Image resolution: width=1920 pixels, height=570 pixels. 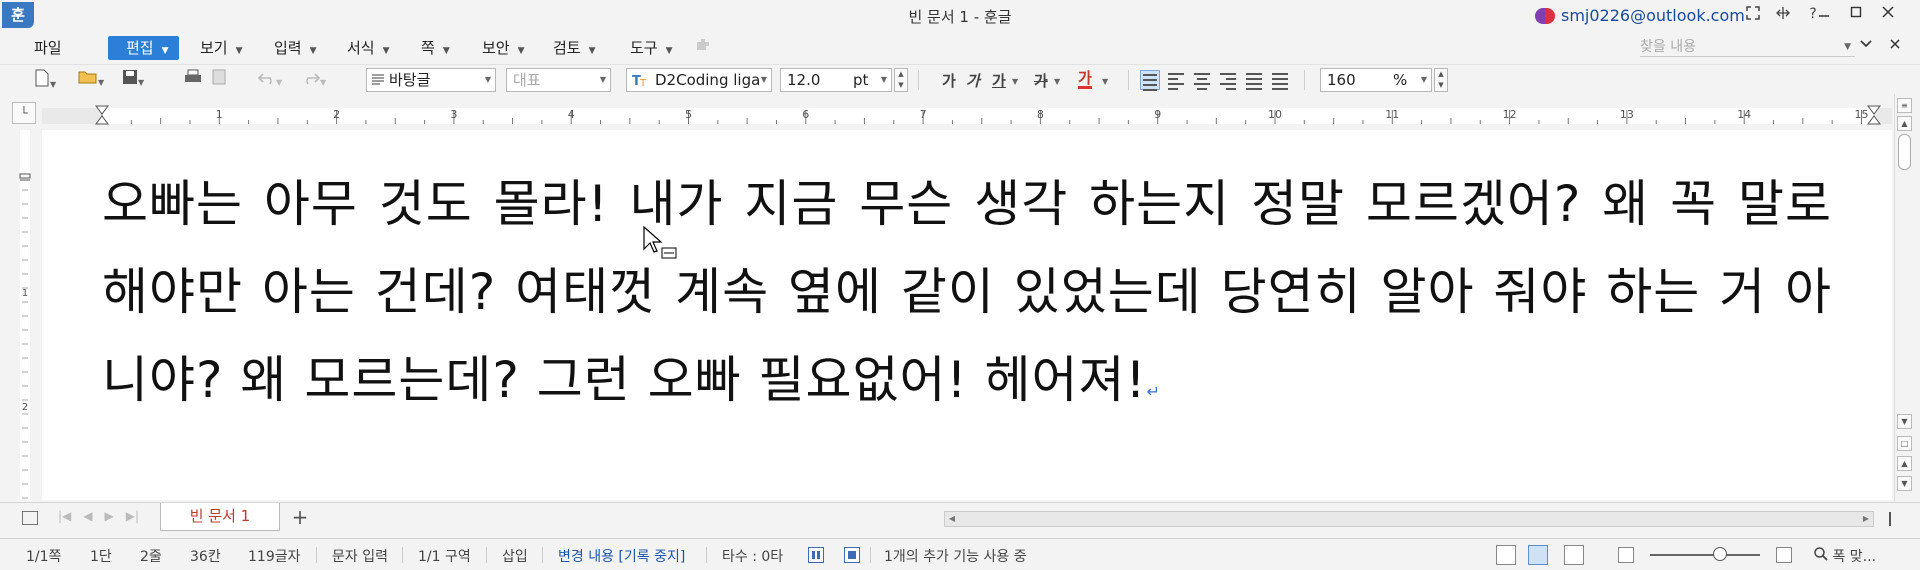 What do you see at coordinates (1254, 80) in the screenshot?
I see `align-distribute-button` at bounding box center [1254, 80].